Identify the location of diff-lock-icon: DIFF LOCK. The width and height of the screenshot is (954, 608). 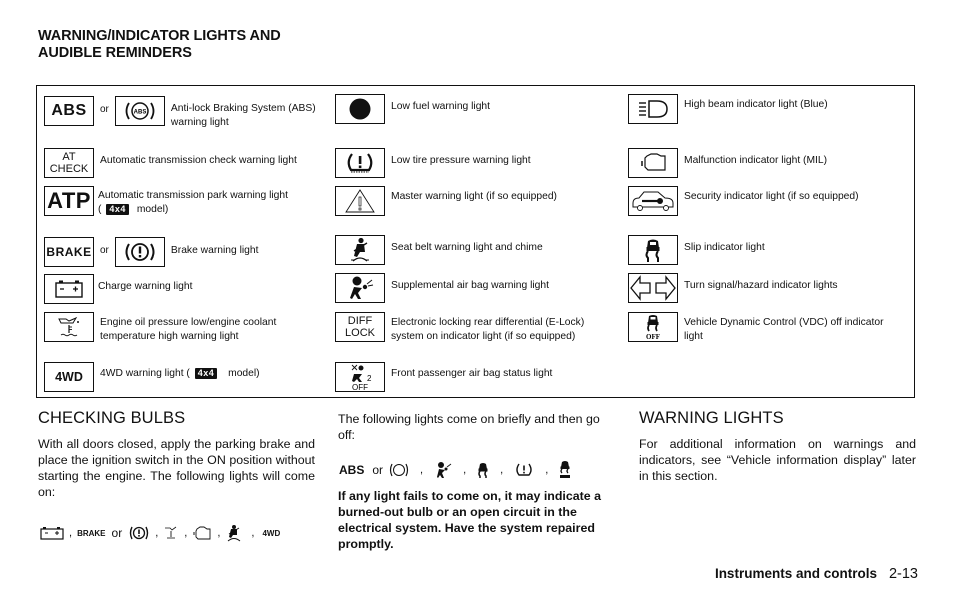
(360, 327).